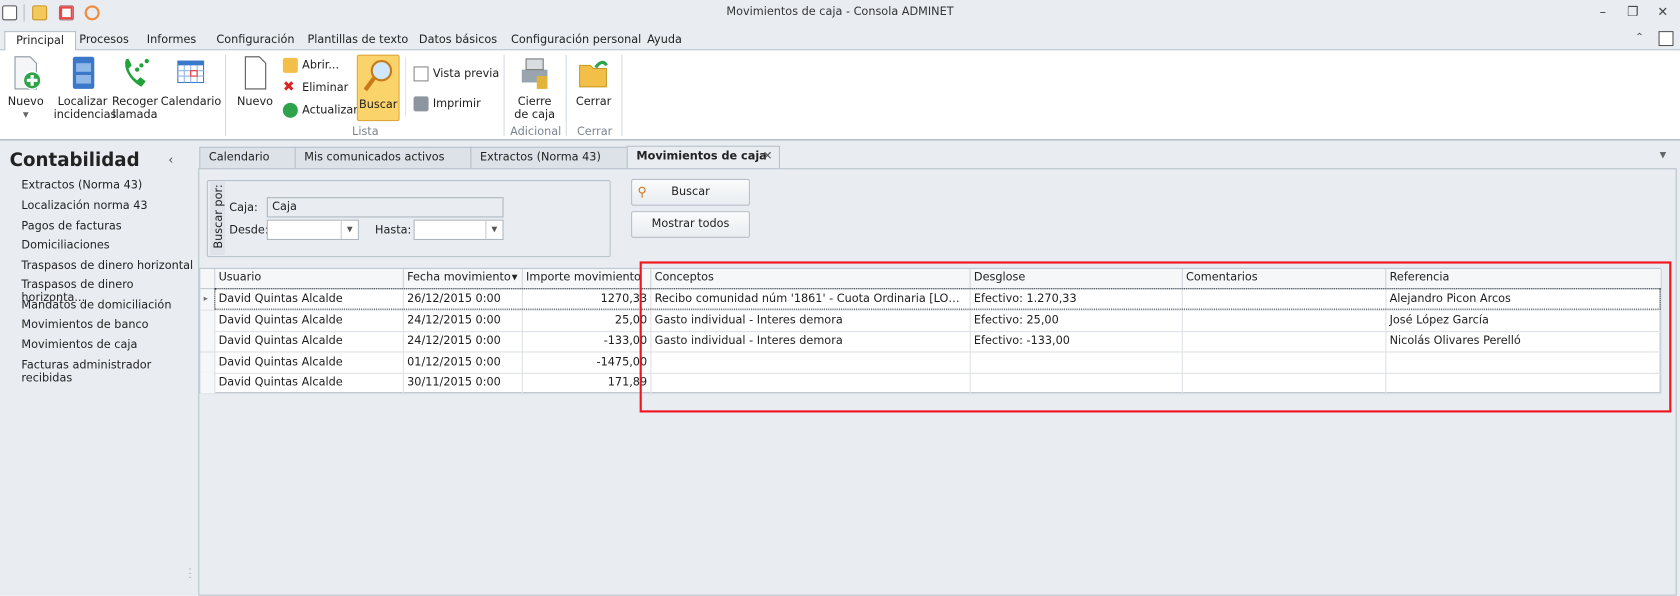 The width and height of the screenshot is (1680, 596). What do you see at coordinates (104, 41) in the screenshot?
I see `tab-procesos: Procesos` at bounding box center [104, 41].